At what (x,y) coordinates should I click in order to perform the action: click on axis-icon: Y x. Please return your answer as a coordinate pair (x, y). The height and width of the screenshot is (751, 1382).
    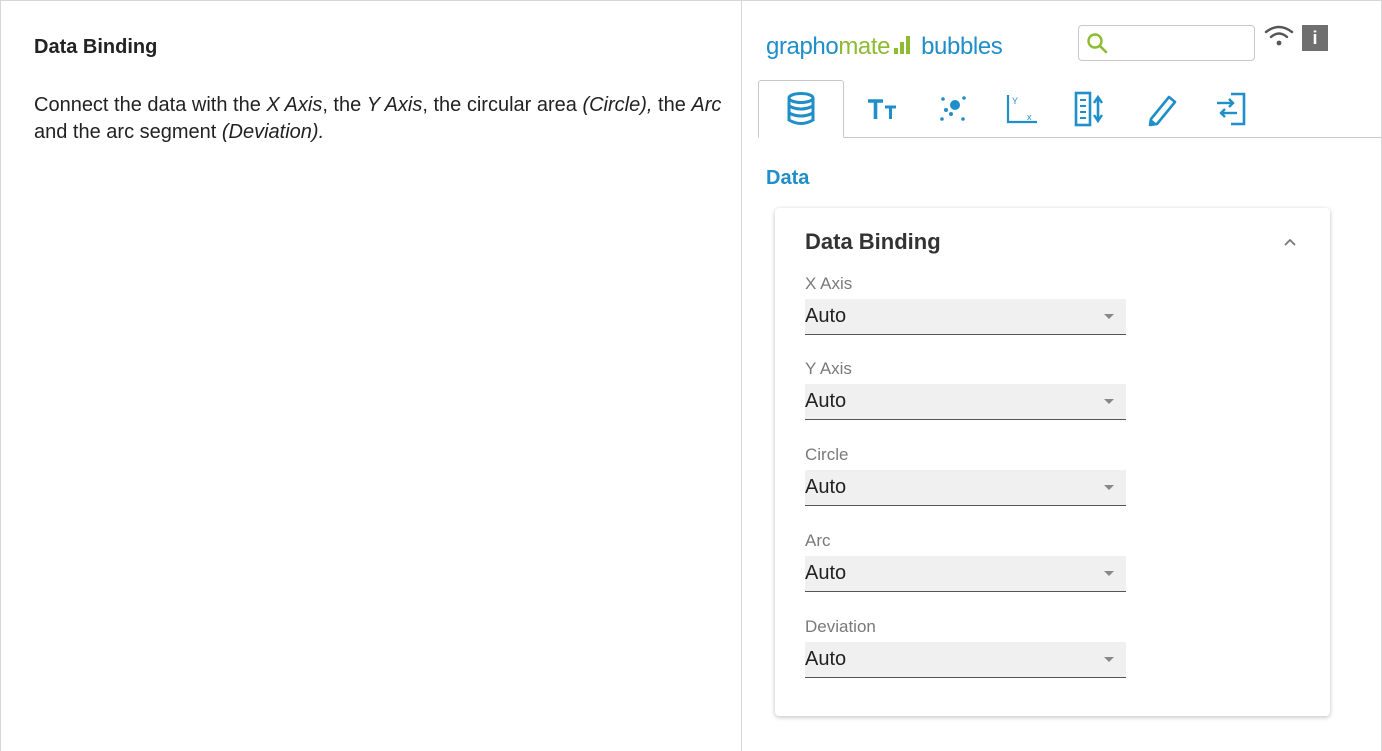
    Looking at the image, I should click on (1021, 109).